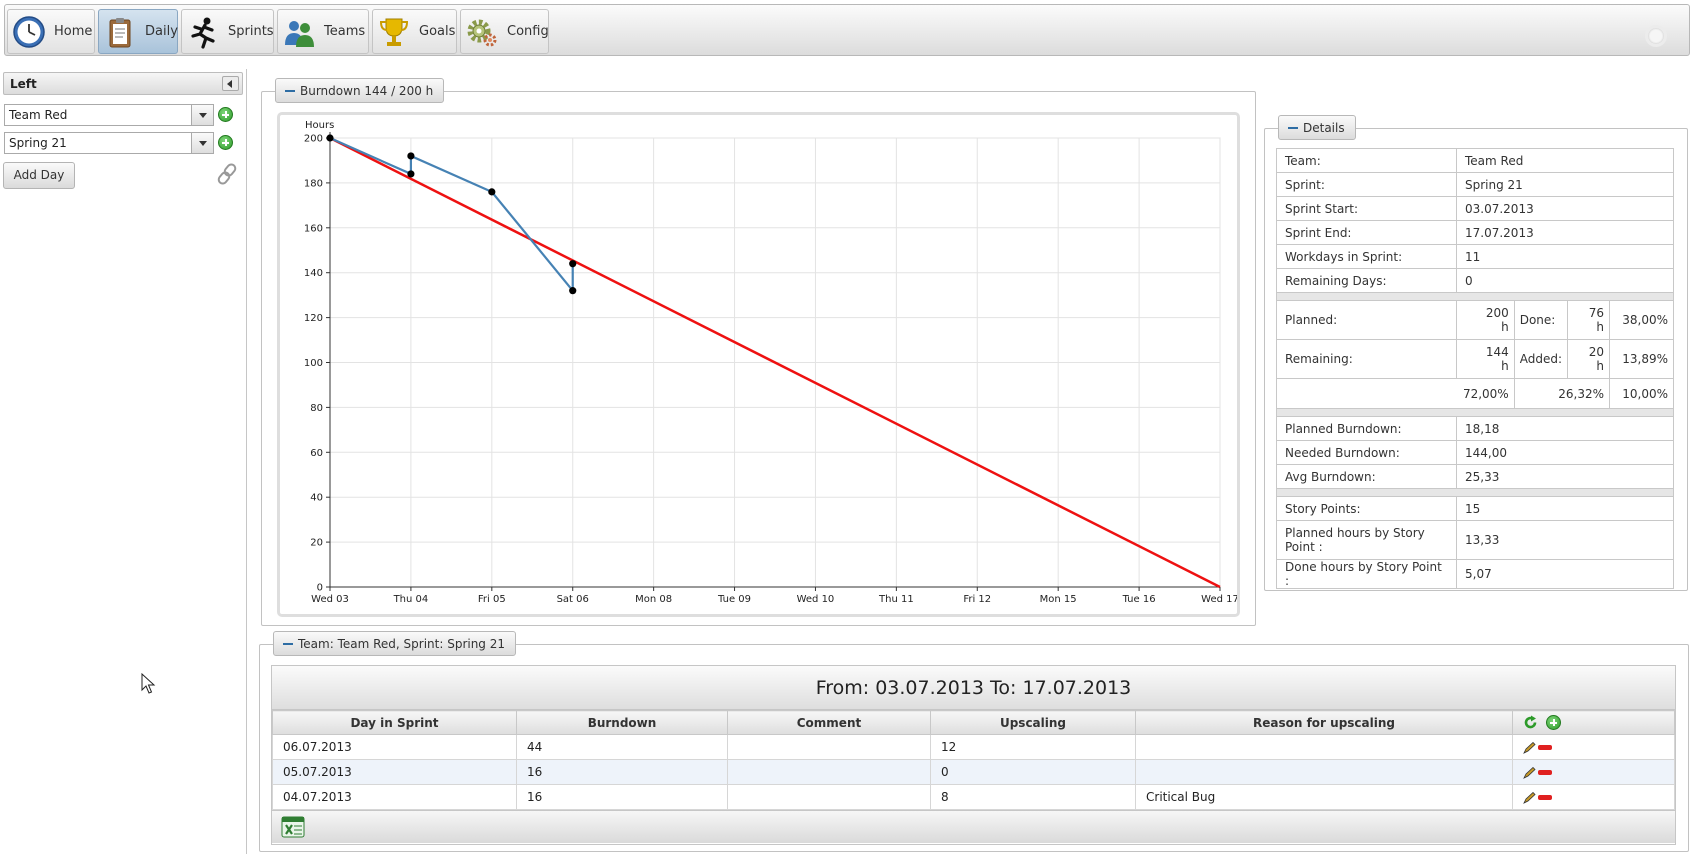 This screenshot has width=1695, height=854. I want to click on toolbar-toggle-circle, so click(1656, 36).